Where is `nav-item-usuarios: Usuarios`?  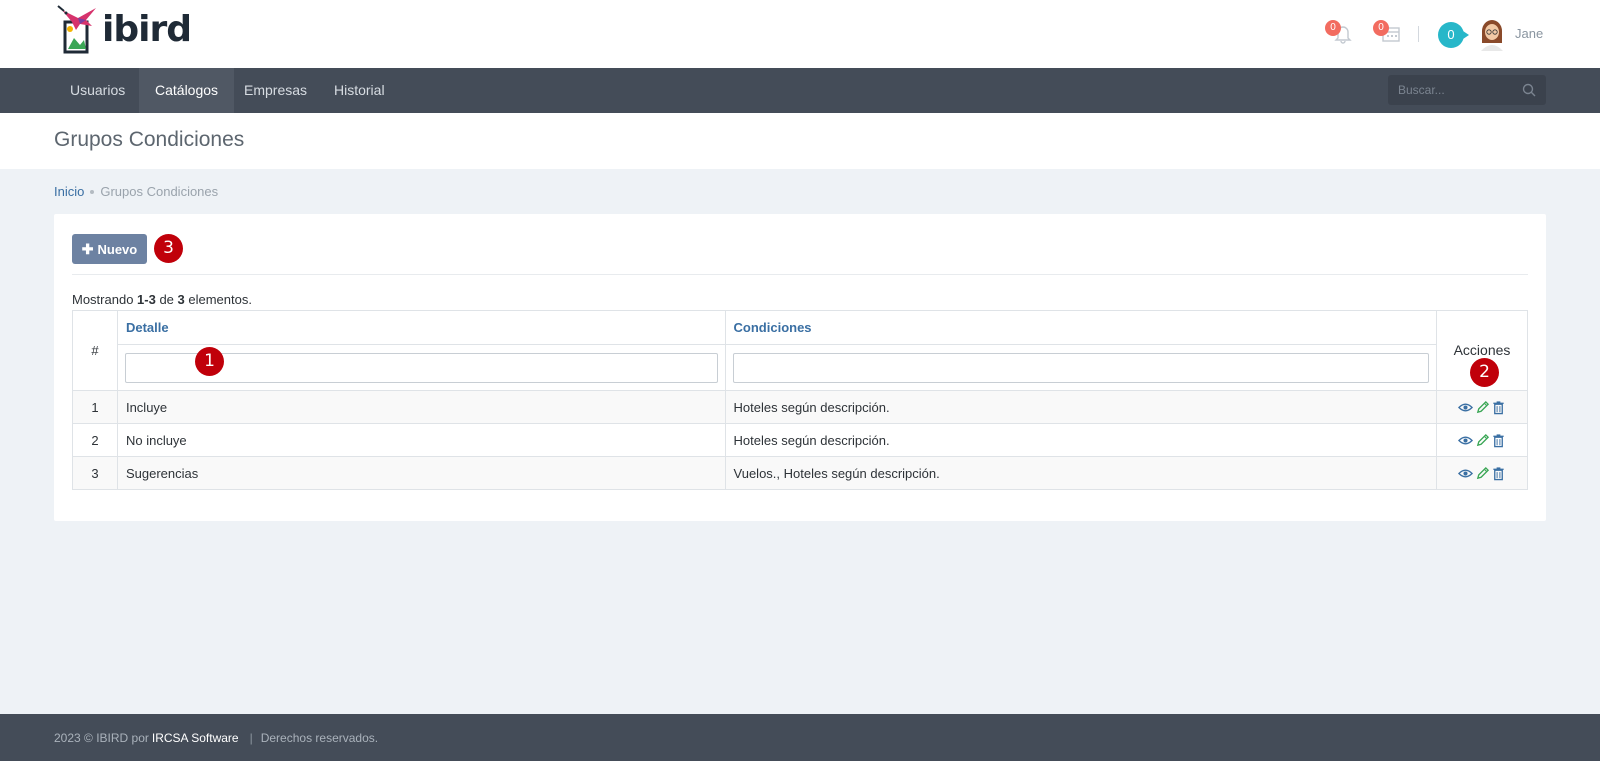
nav-item-usuarios: Usuarios is located at coordinates (97, 90).